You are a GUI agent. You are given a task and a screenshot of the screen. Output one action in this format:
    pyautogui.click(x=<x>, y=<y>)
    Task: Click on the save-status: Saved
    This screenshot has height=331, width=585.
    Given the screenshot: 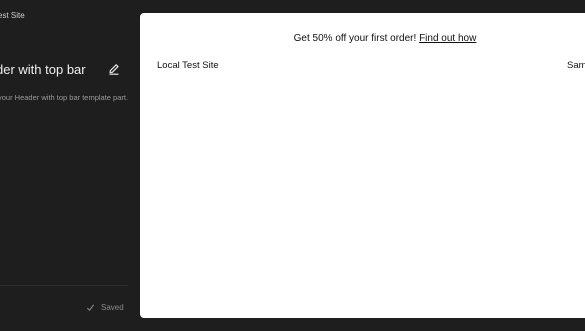 What is the action you would take?
    pyautogui.click(x=105, y=307)
    